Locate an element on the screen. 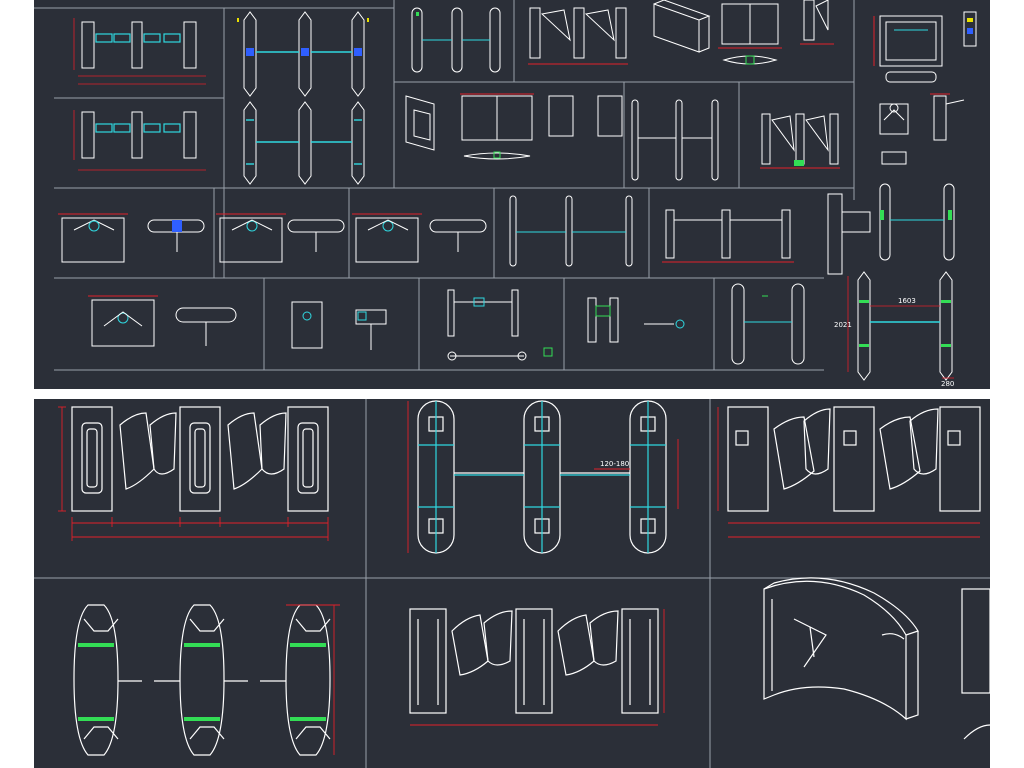 This screenshot has height=768, width=1024. flap-barrier-front-view is located at coordinates (193, 473).